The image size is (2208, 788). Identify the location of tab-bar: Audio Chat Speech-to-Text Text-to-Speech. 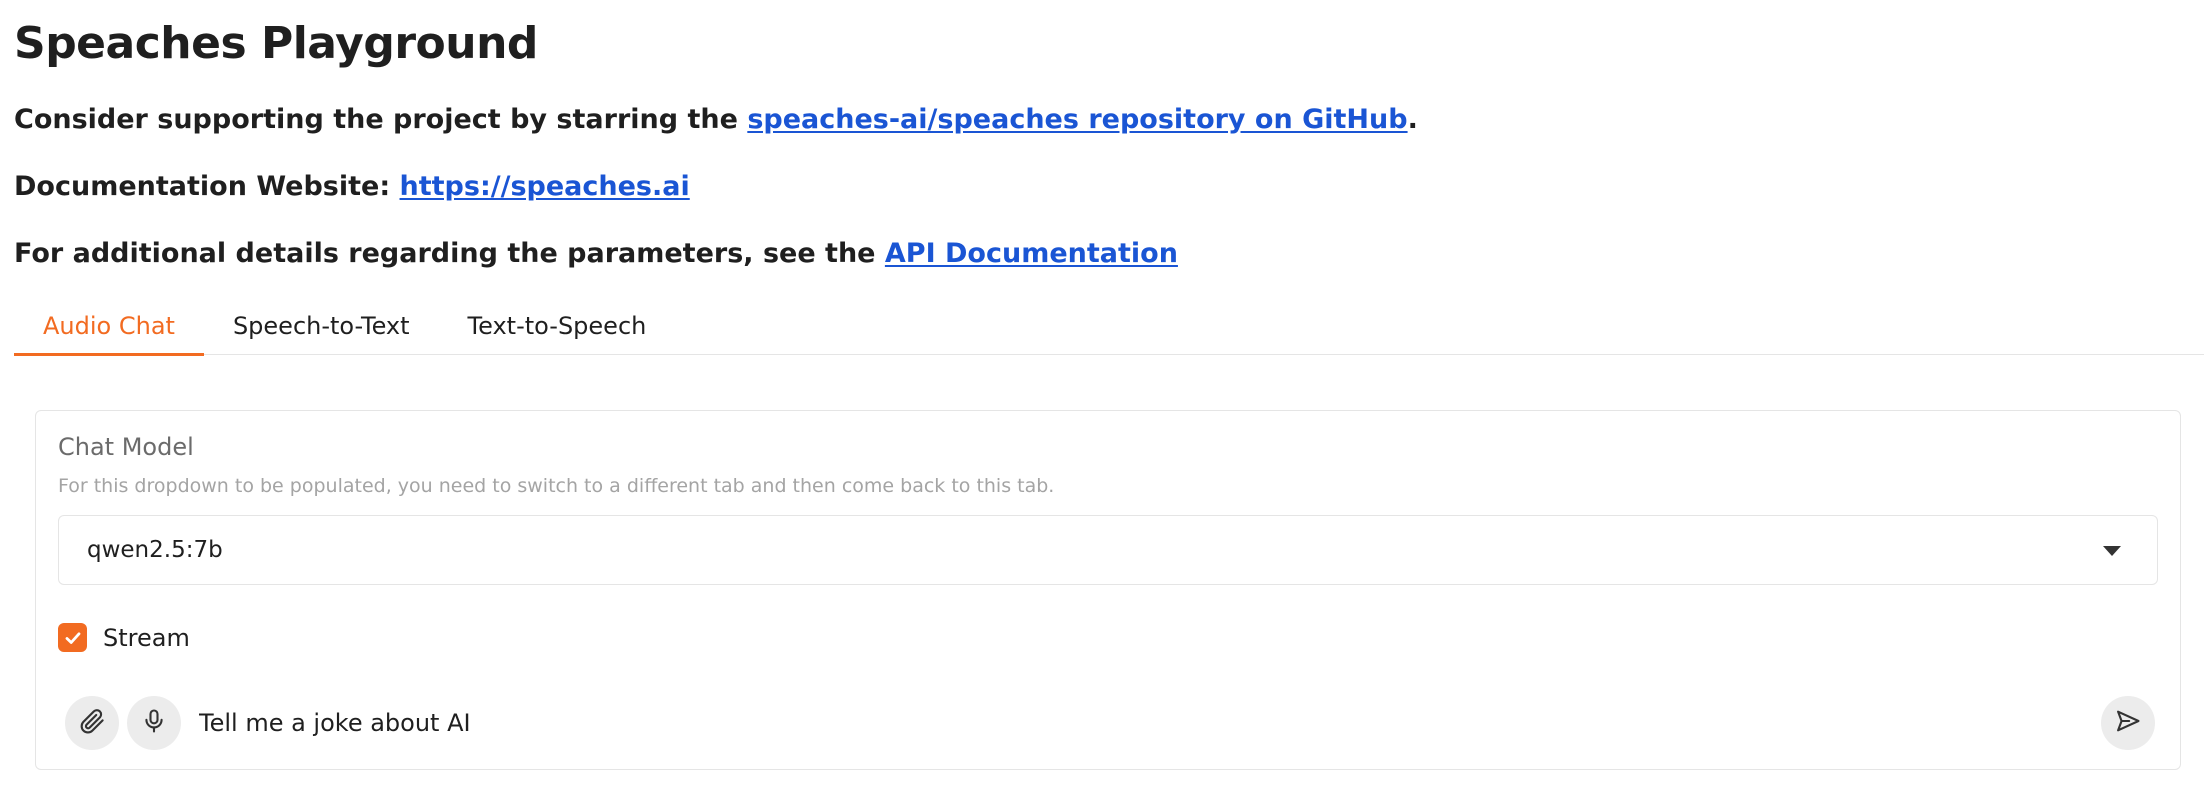
(1109, 326).